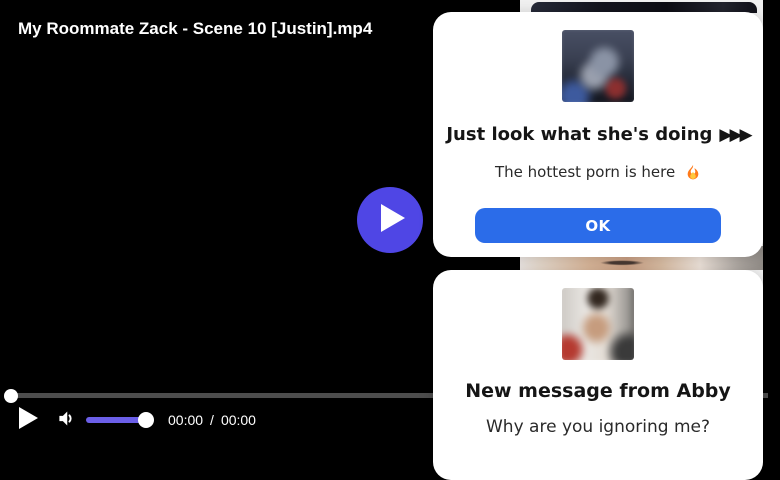 The height and width of the screenshot is (480, 780). Describe the element at coordinates (146, 420) in the screenshot. I see `volume-thumb` at that location.